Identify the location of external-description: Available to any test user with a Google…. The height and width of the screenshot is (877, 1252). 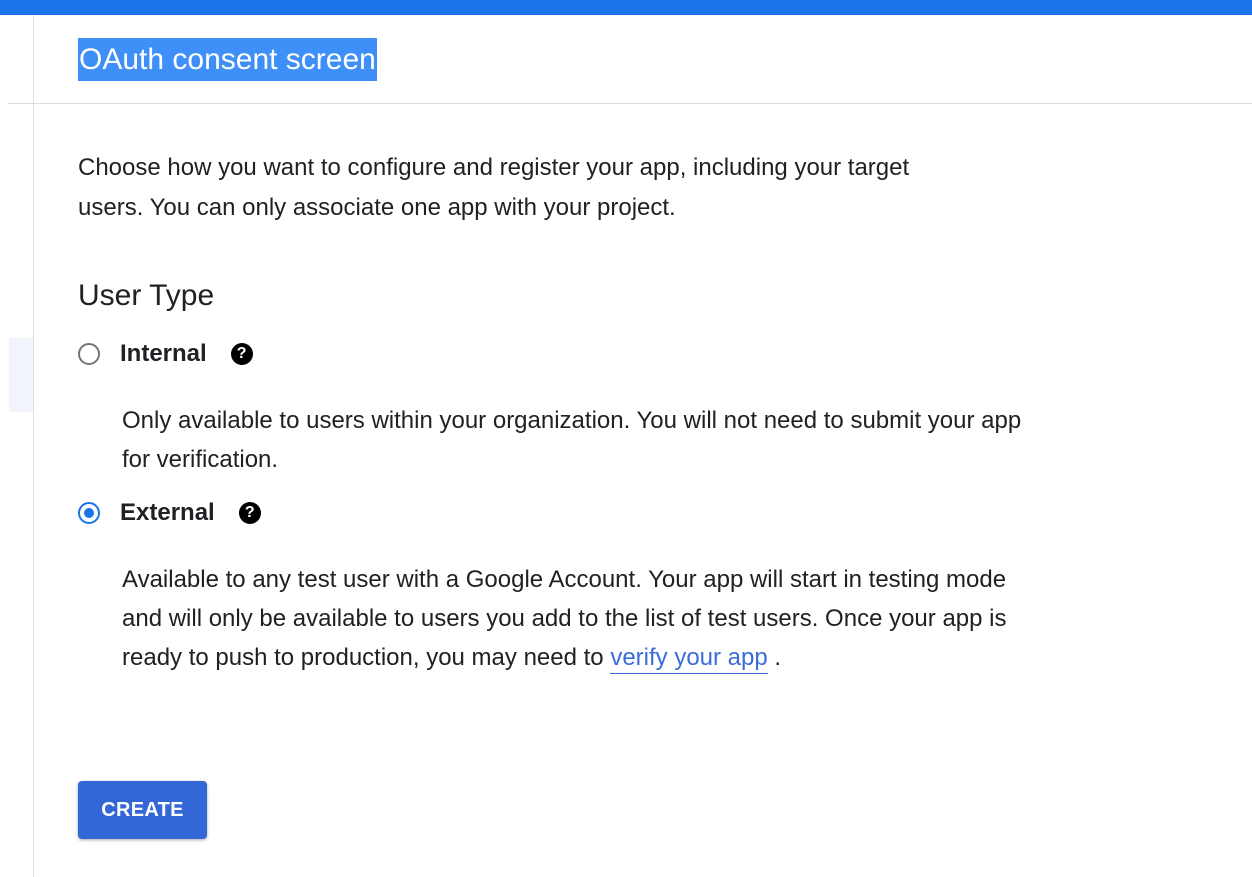
(567, 618).